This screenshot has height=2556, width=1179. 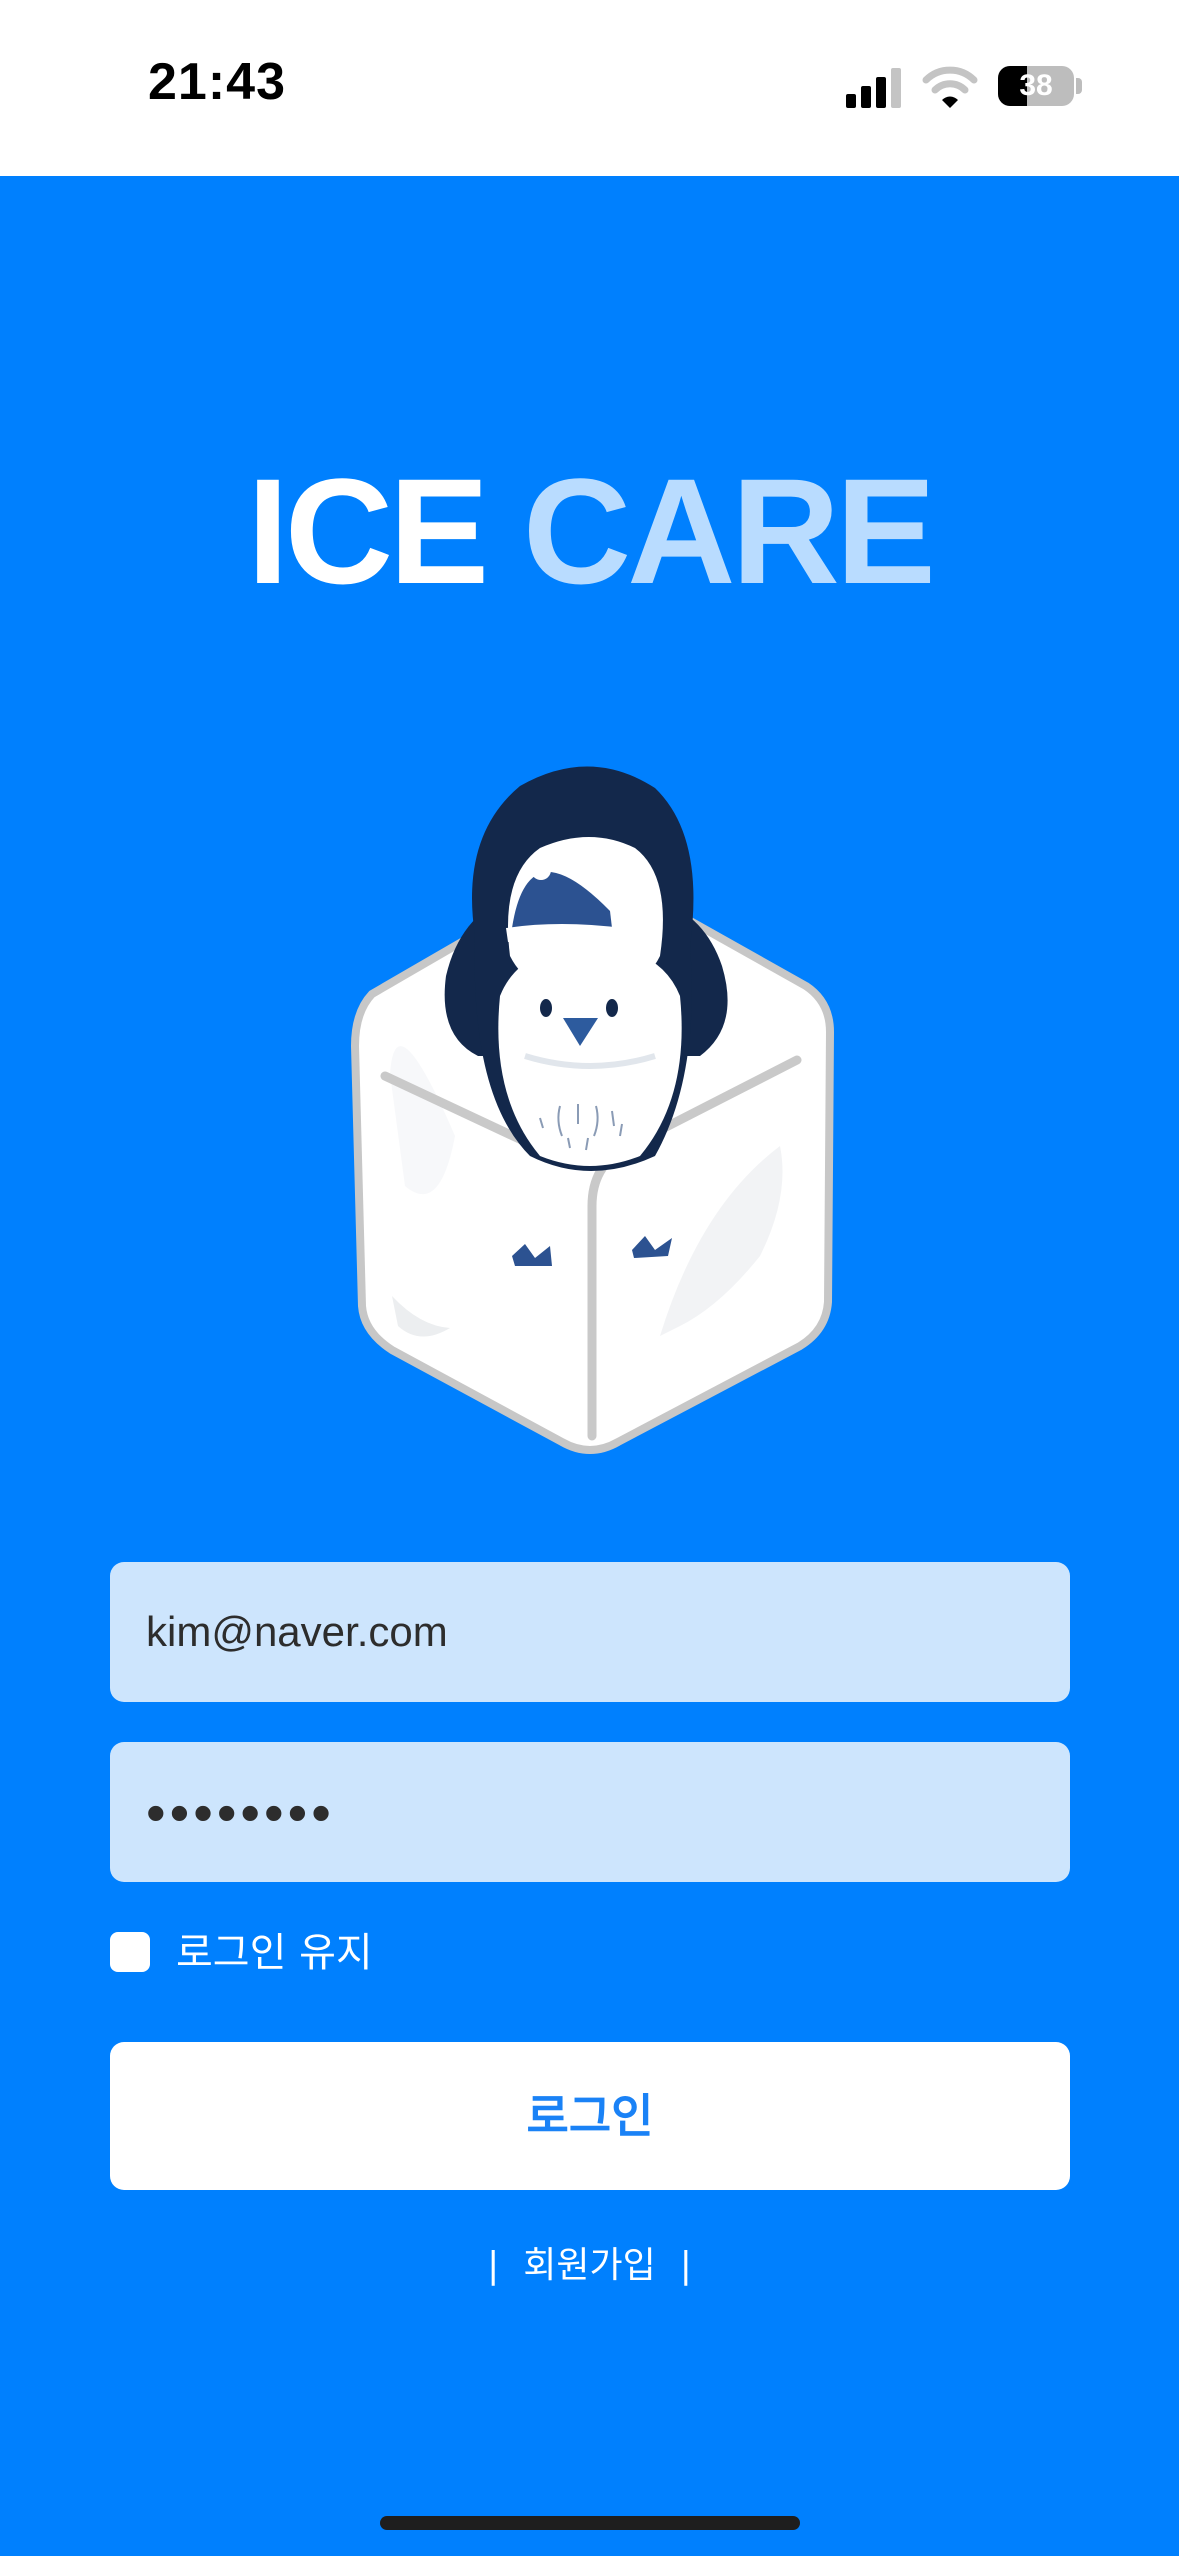 I want to click on keep-login-checkbox, so click(x=130, y=1952).